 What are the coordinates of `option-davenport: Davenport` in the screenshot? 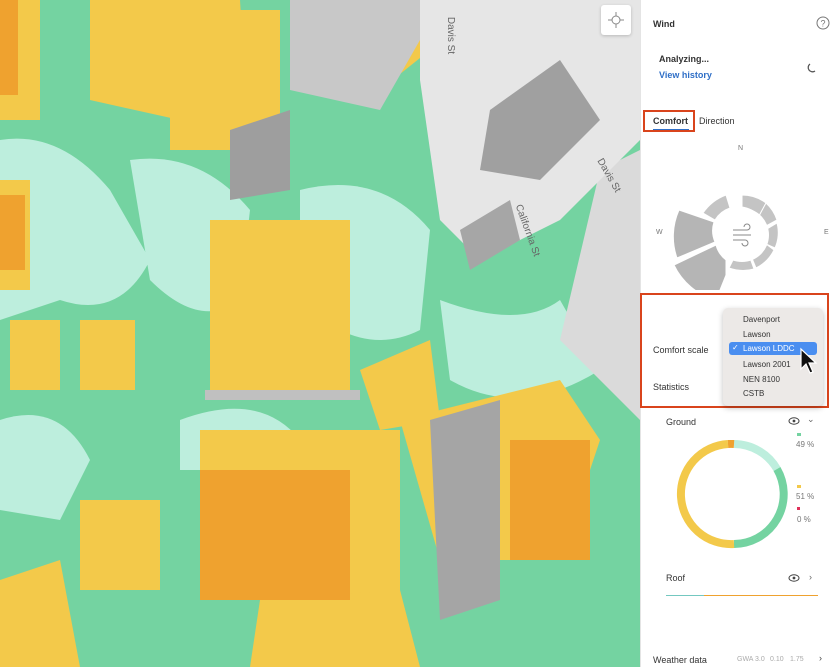 It's located at (761, 319).